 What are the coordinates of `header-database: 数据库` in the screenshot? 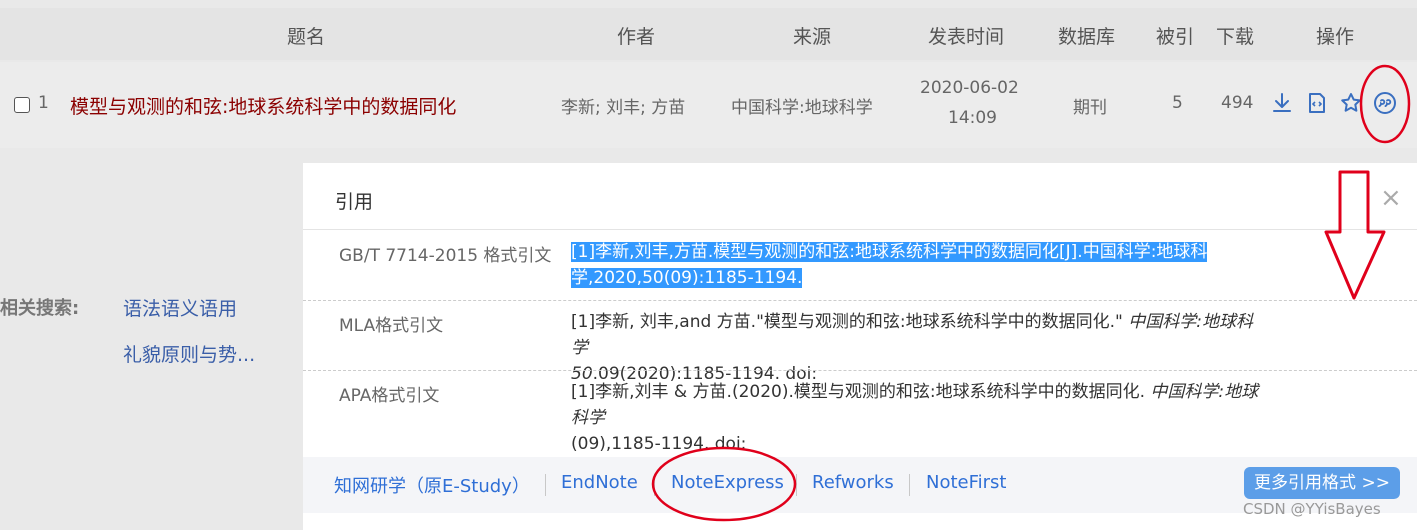 It's located at (1087, 37).